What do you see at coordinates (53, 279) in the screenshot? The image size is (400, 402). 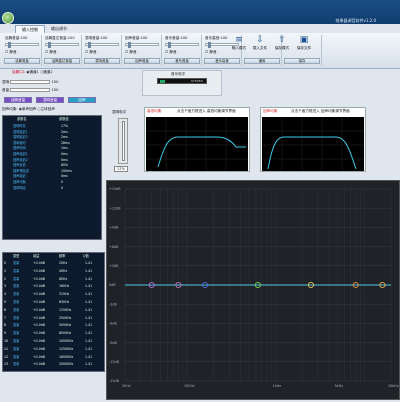 I see `band-row: 2 变量 +0.0dB 80Hz 1.41` at bounding box center [53, 279].